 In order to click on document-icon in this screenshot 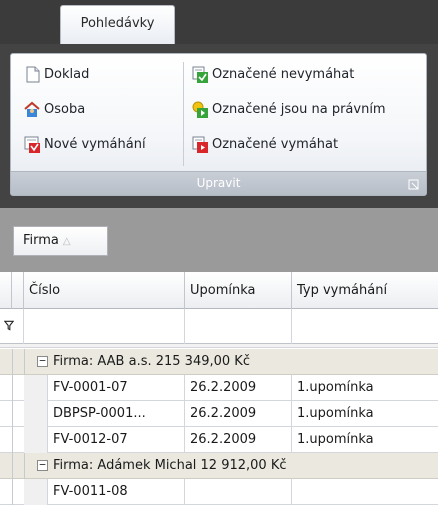, I will do `click(33, 74)`.